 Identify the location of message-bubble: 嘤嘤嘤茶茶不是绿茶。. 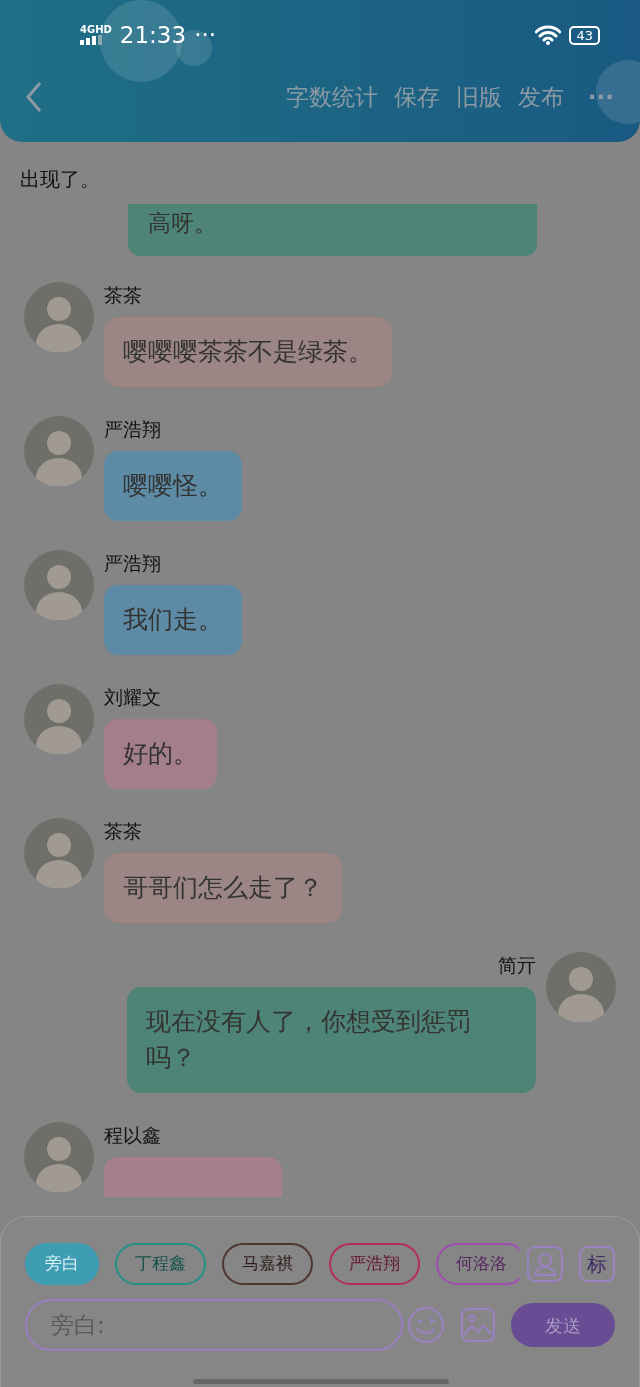
(248, 352).